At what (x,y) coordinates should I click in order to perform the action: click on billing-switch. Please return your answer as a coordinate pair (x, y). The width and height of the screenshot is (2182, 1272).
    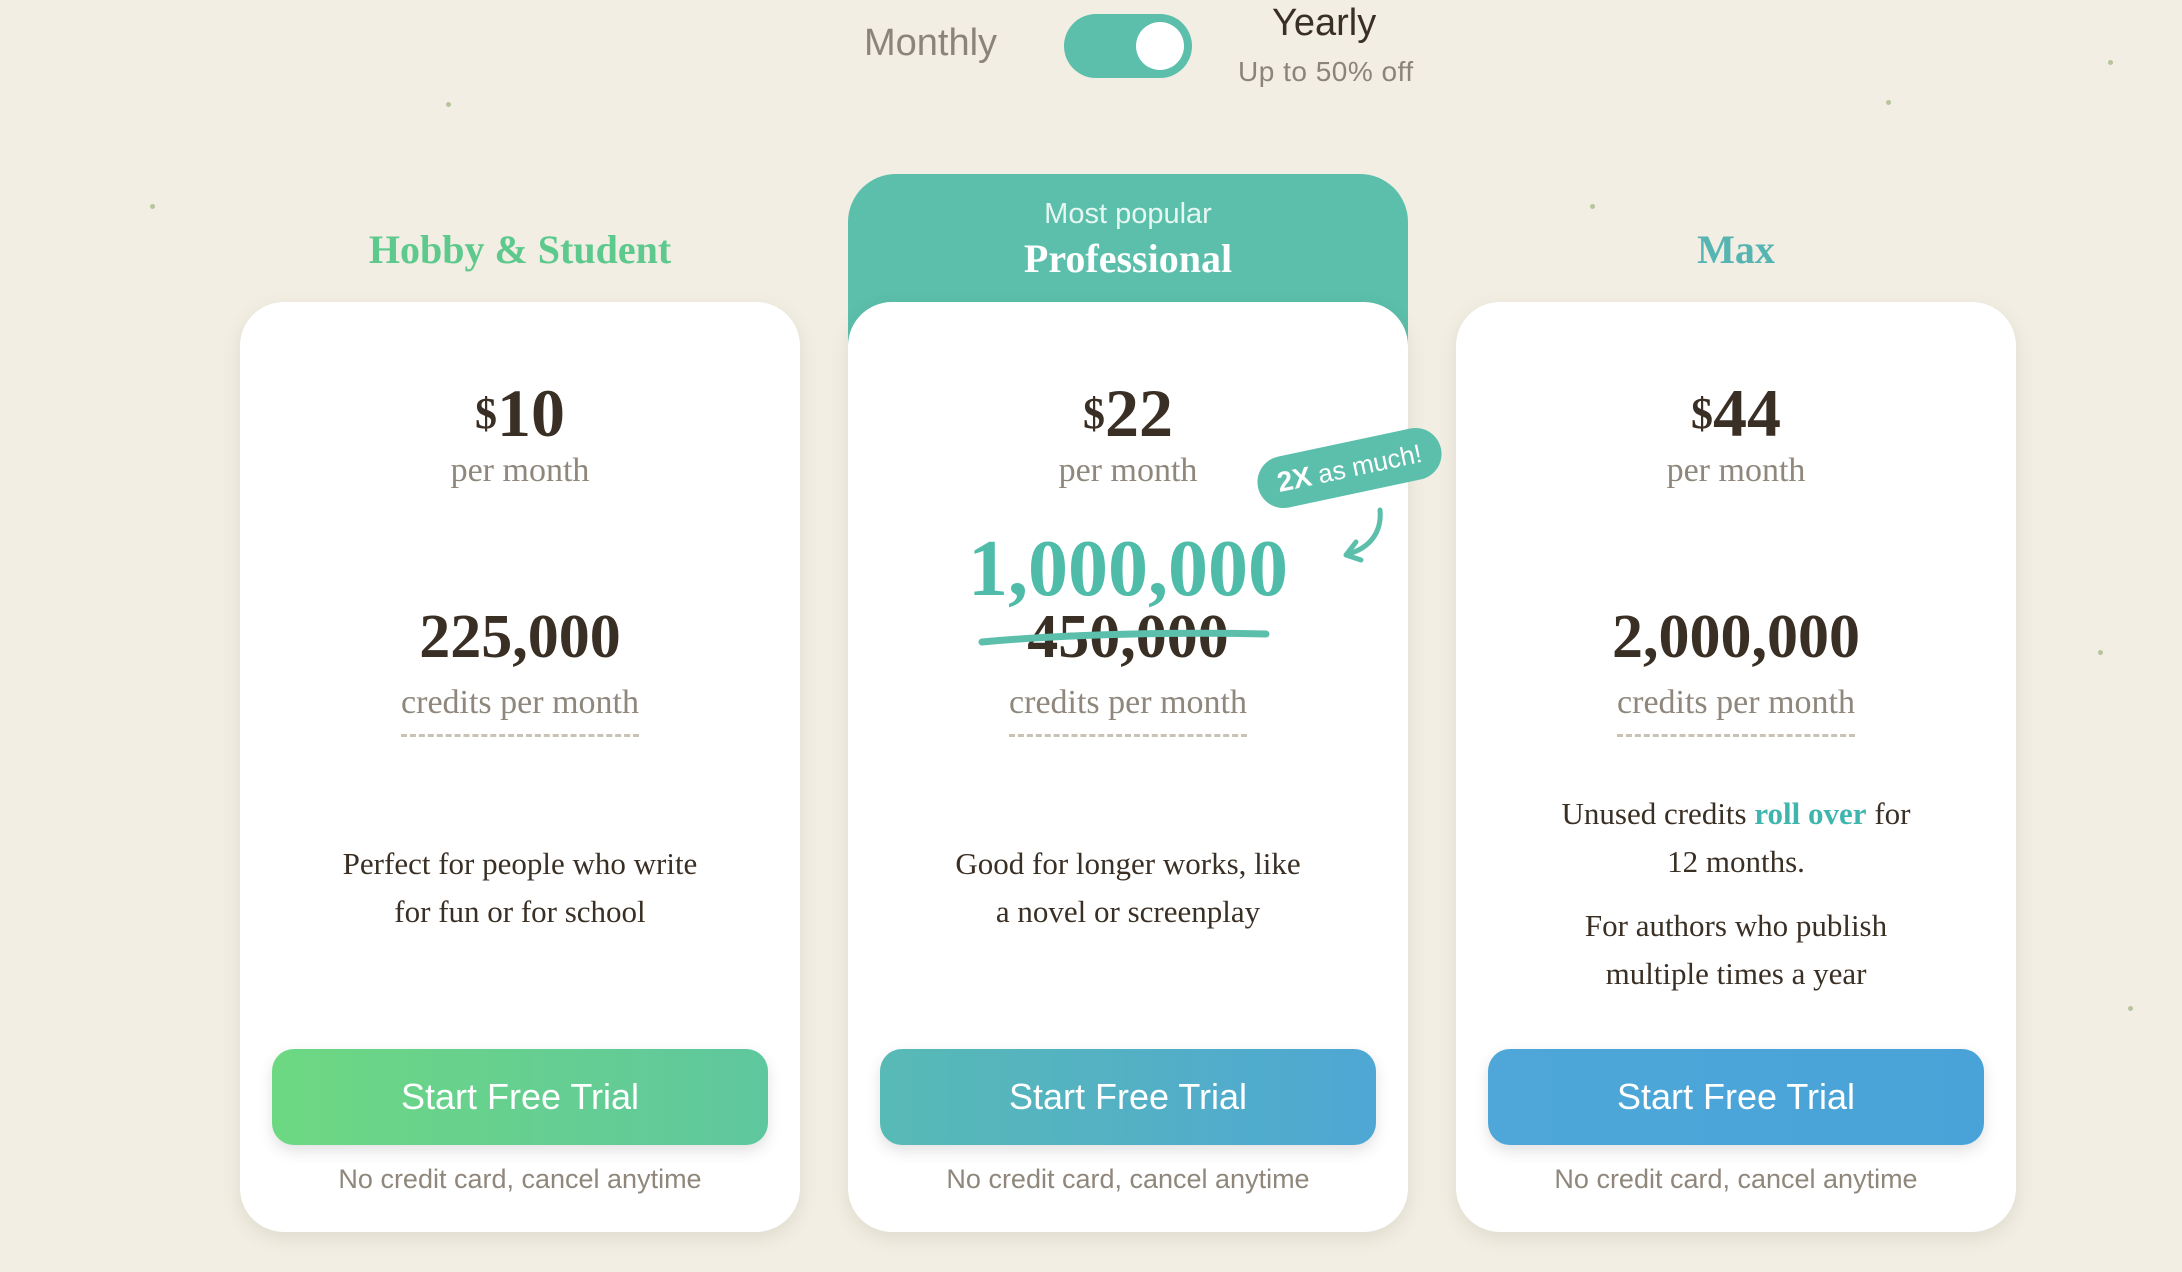
    Looking at the image, I should click on (1128, 46).